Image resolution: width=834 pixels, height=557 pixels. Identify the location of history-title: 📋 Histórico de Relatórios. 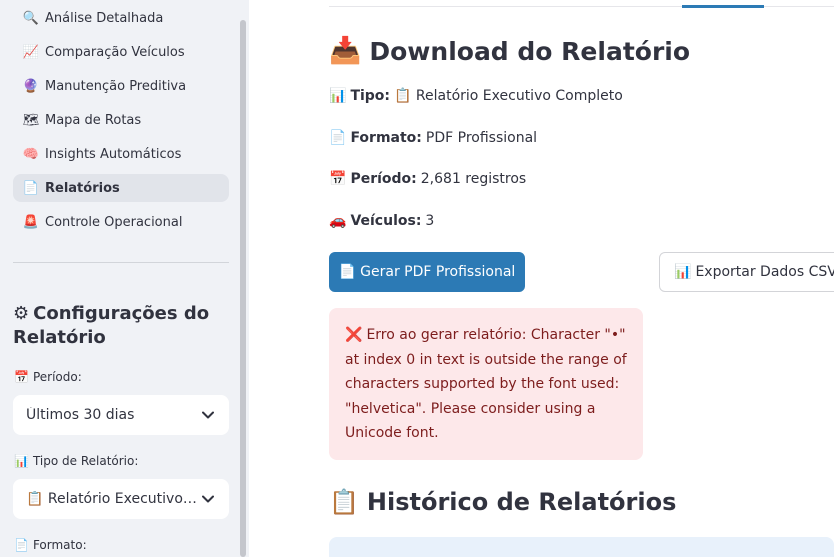
(502, 502).